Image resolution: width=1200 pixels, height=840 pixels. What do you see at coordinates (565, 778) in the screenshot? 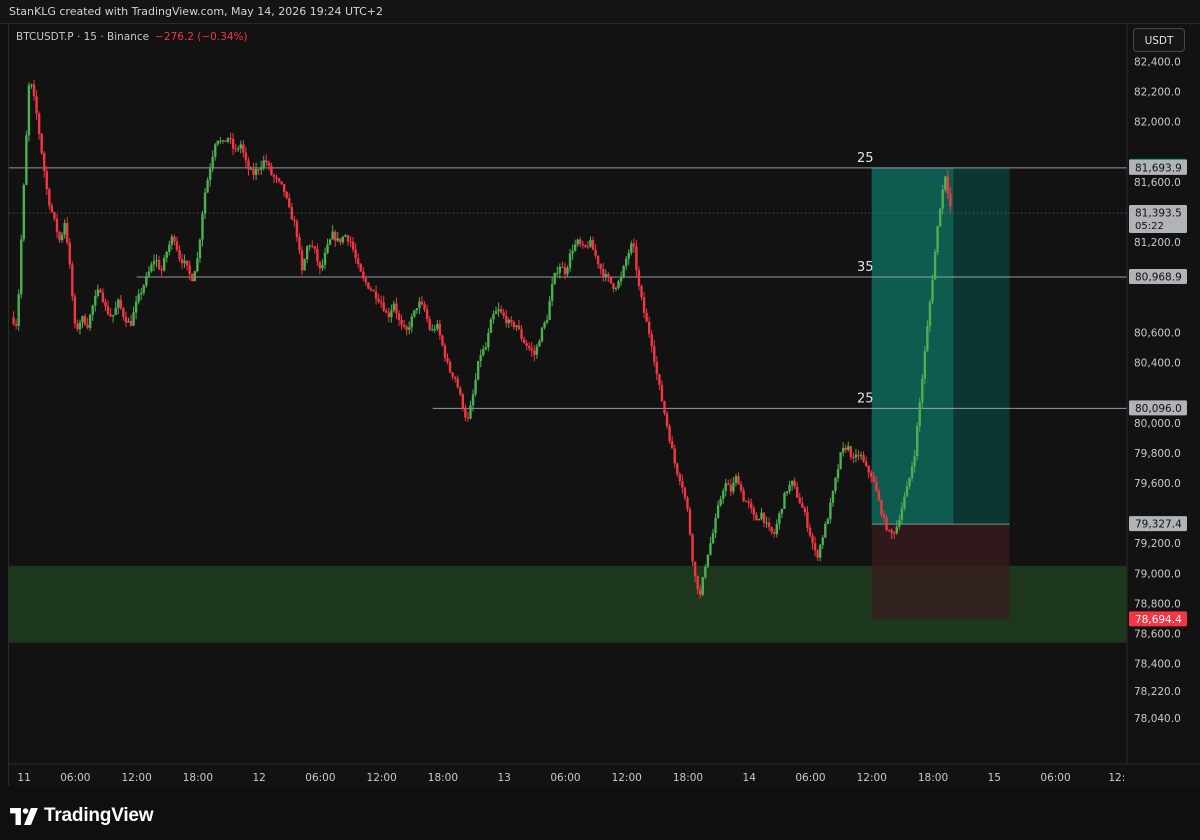
I see `x-tick-label-9: 06:00` at bounding box center [565, 778].